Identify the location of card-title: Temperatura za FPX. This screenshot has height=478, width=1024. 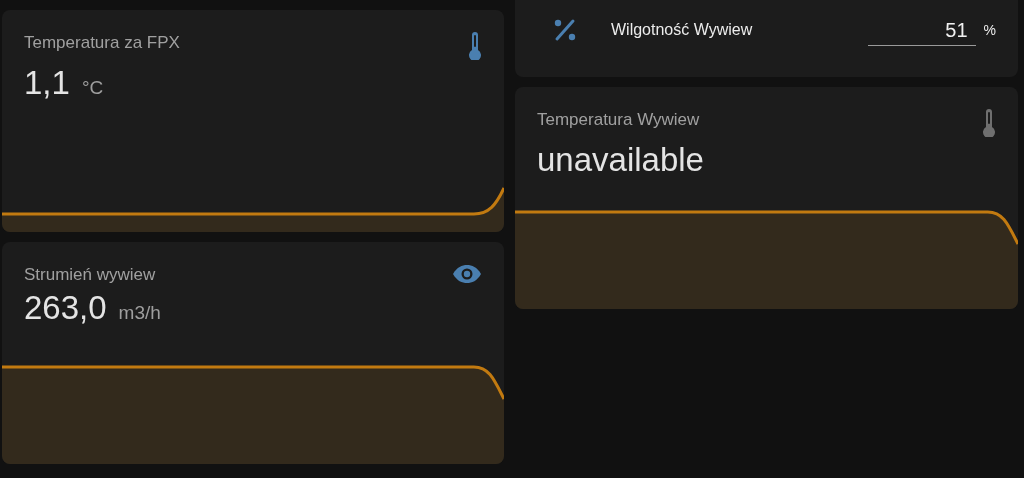
(102, 43).